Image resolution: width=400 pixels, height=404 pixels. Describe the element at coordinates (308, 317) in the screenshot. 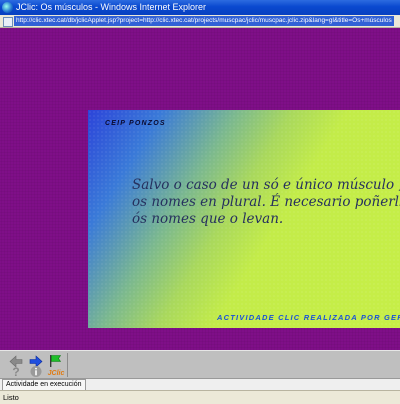

I see `credits-label: ACTIVIDADE CLIC REALIZADA POR GER` at that location.